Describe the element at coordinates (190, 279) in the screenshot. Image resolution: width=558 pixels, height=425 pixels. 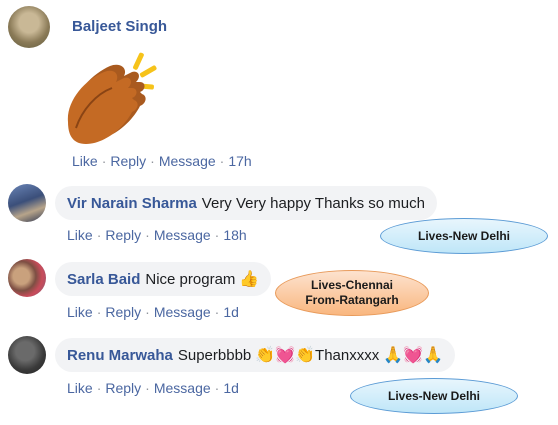
I see `comment-text: Nice program` at that location.